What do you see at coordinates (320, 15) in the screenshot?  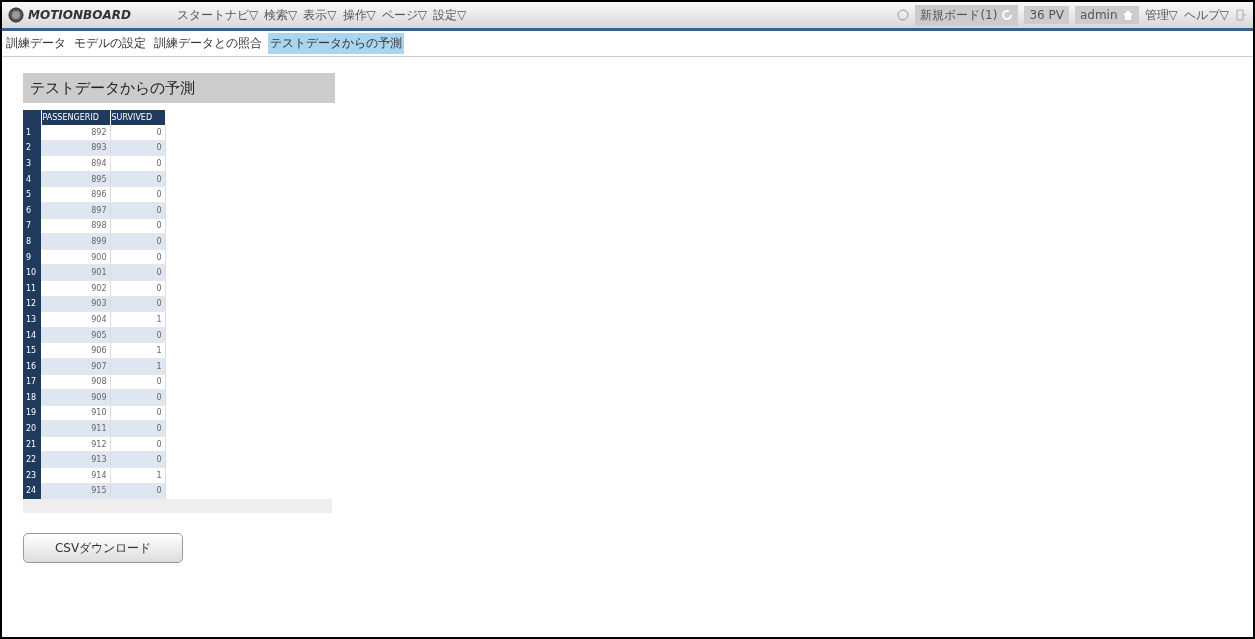 I see `menu-item: 表示▽` at bounding box center [320, 15].